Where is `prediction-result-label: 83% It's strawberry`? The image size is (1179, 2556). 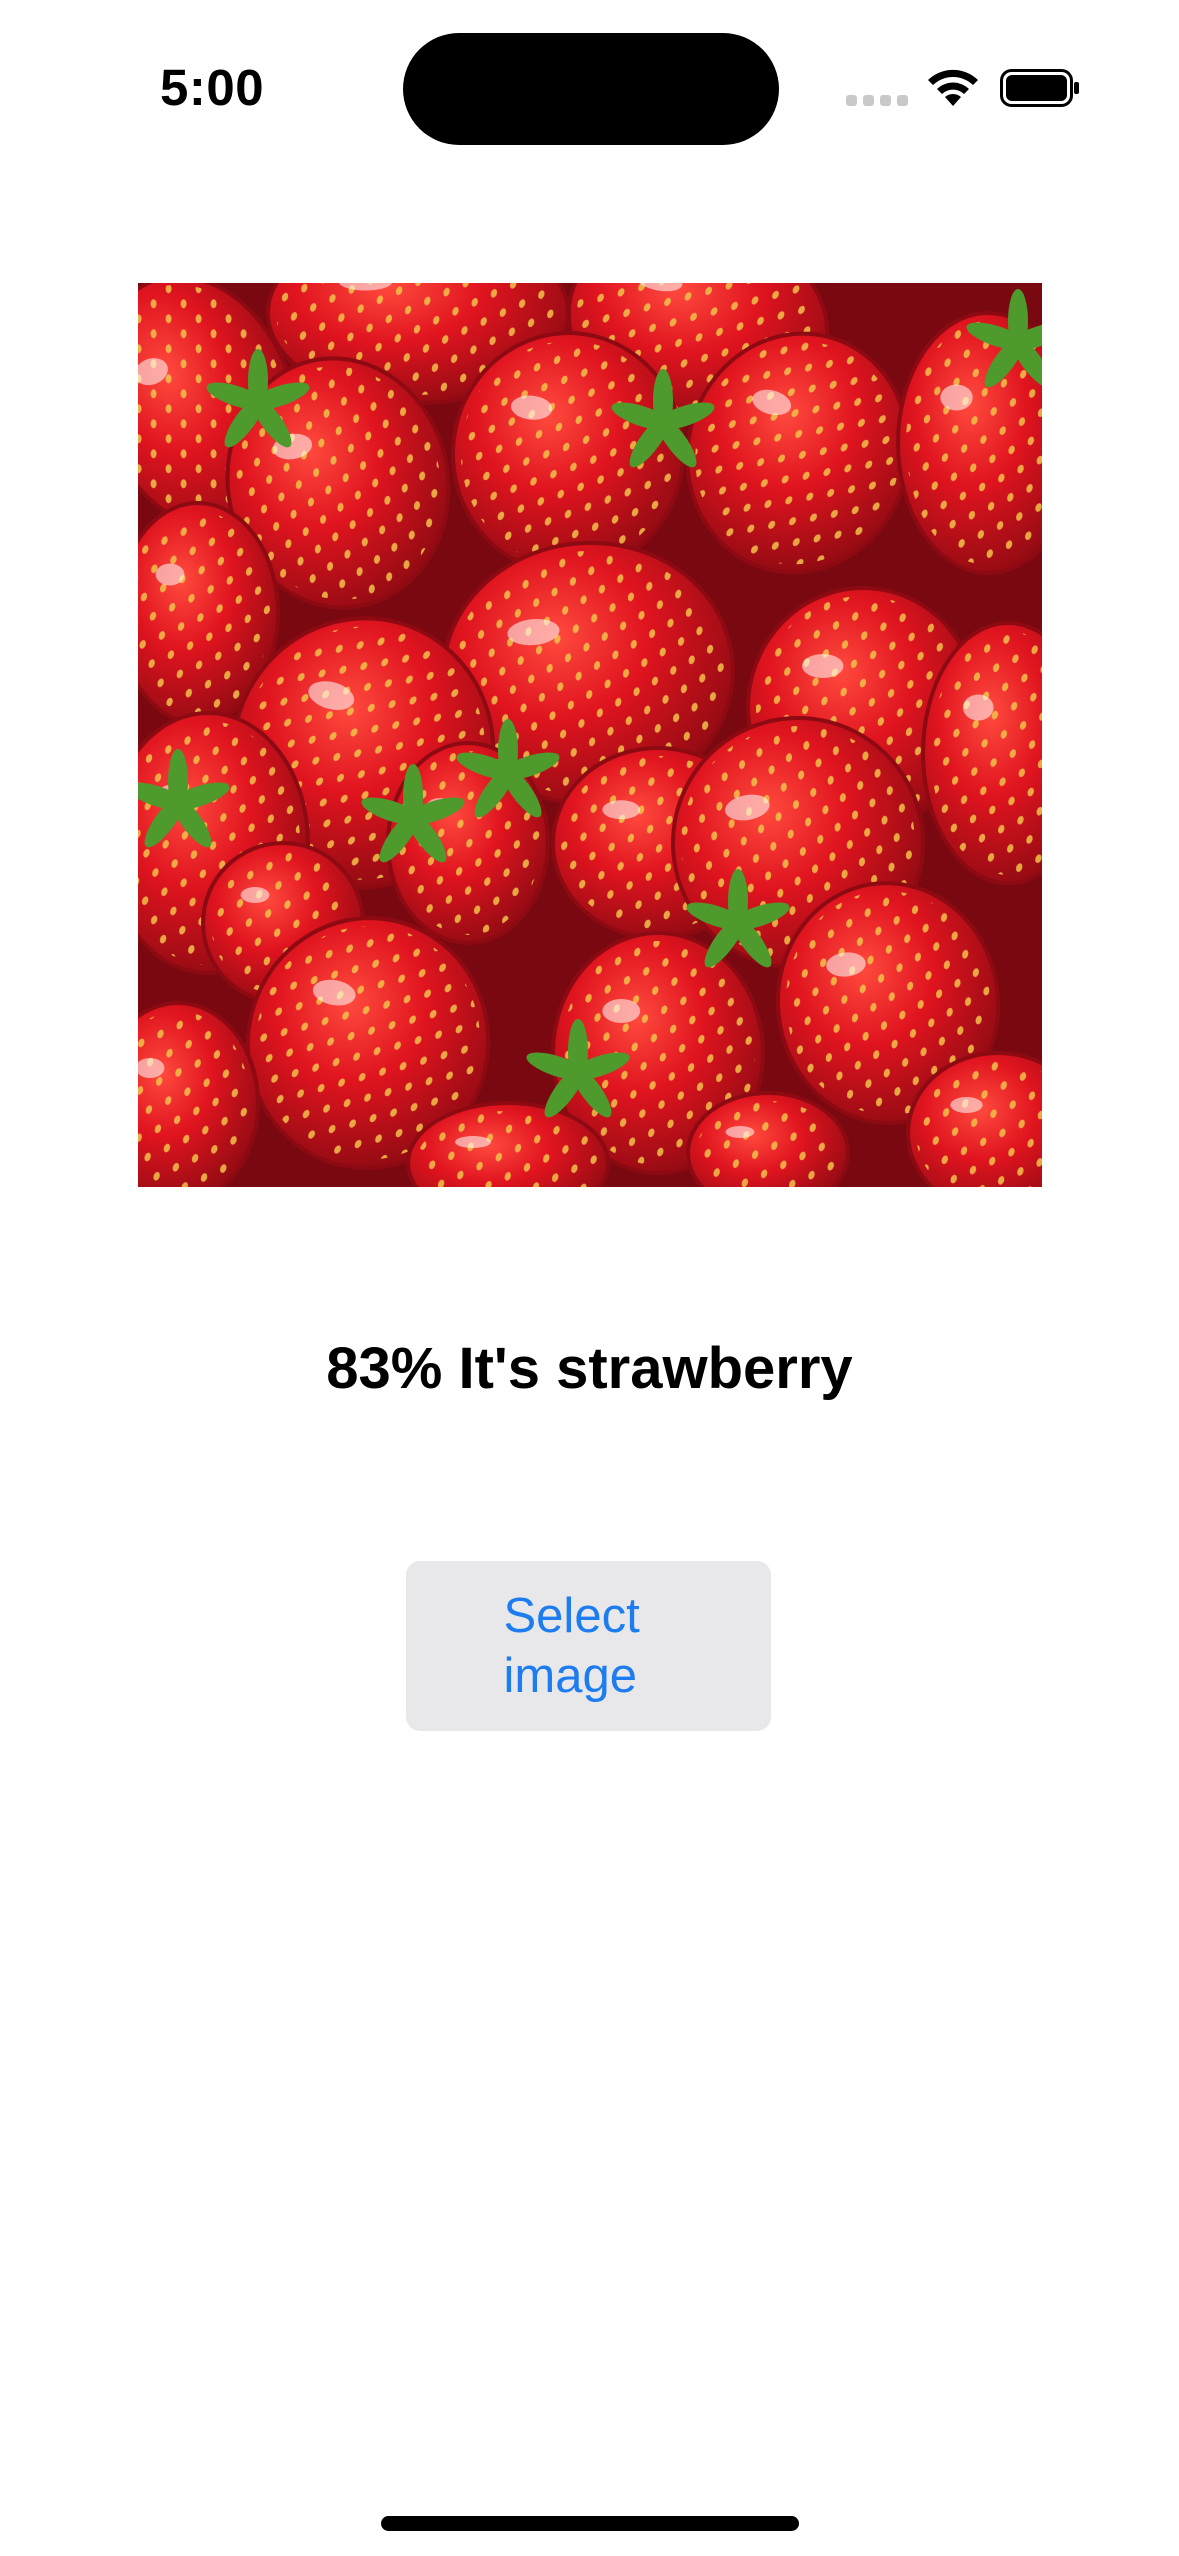
prediction-result-label: 83% It's strawberry is located at coordinates (589, 1368).